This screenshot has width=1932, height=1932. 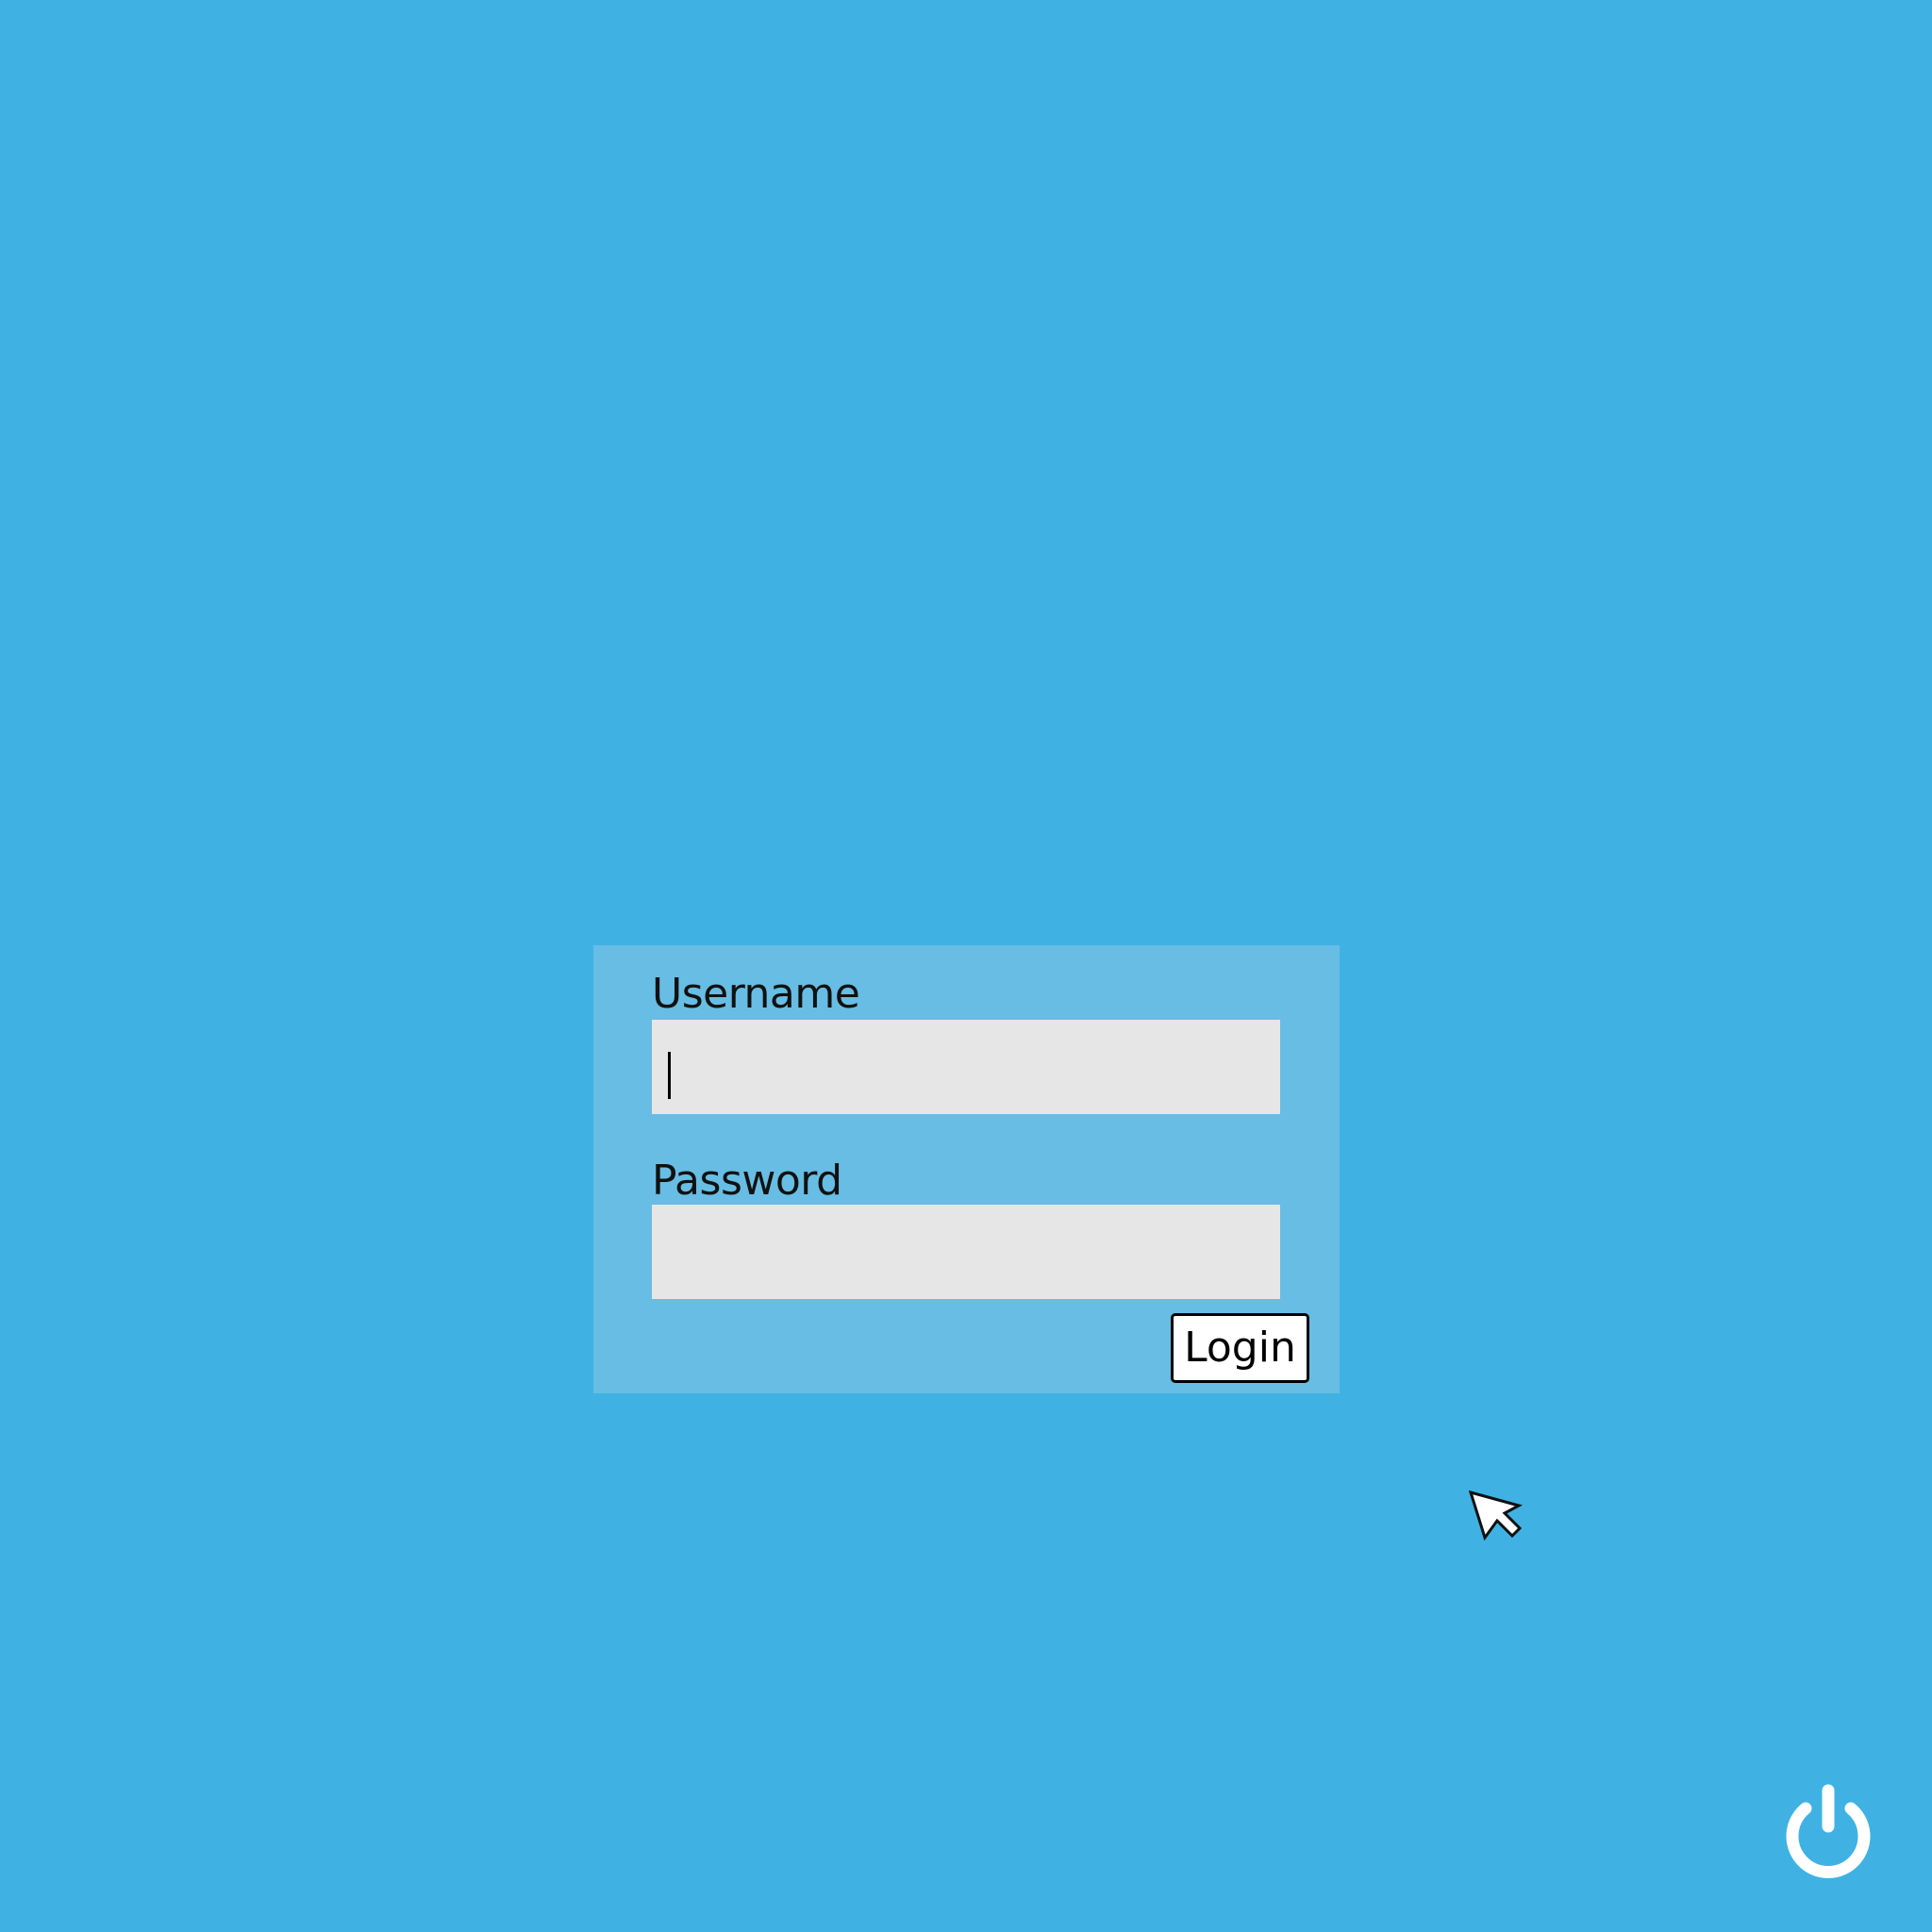 What do you see at coordinates (756, 994) in the screenshot?
I see `username-label: Username` at bounding box center [756, 994].